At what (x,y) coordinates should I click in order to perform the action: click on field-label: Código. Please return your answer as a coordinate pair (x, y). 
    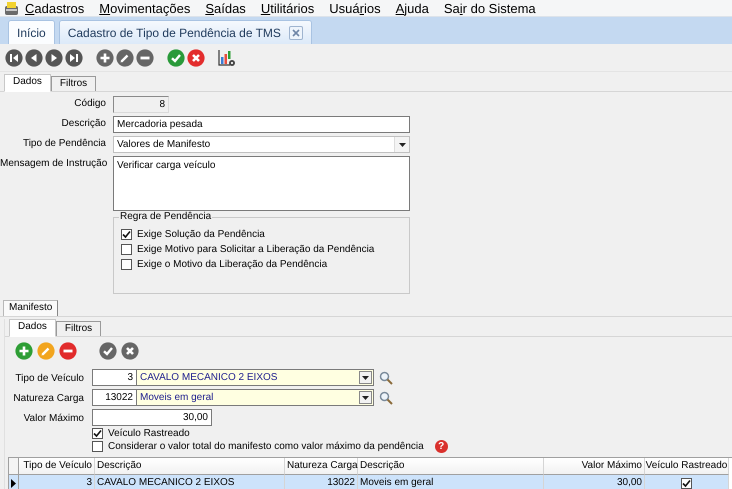
    Looking at the image, I should click on (89, 103).